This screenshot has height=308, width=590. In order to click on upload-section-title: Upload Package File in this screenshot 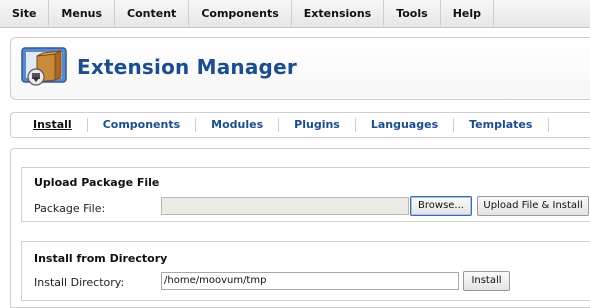, I will do `click(97, 182)`.